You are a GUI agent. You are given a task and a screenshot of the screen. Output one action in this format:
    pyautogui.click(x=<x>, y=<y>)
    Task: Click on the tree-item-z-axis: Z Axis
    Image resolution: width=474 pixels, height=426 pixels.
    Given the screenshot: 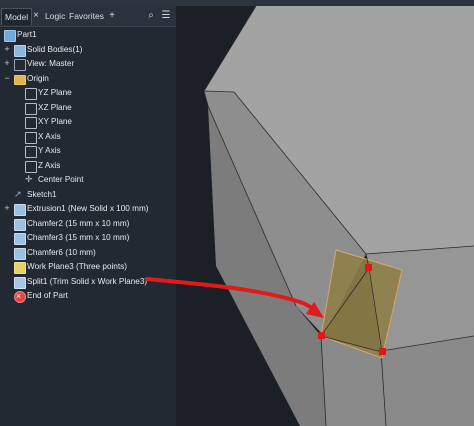 What is the action you would take?
    pyautogui.click(x=88, y=166)
    